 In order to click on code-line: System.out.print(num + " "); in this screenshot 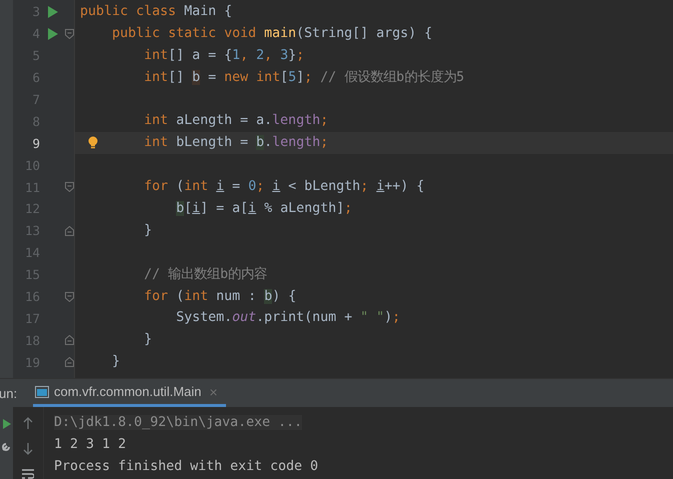, I will do `click(288, 318)`.